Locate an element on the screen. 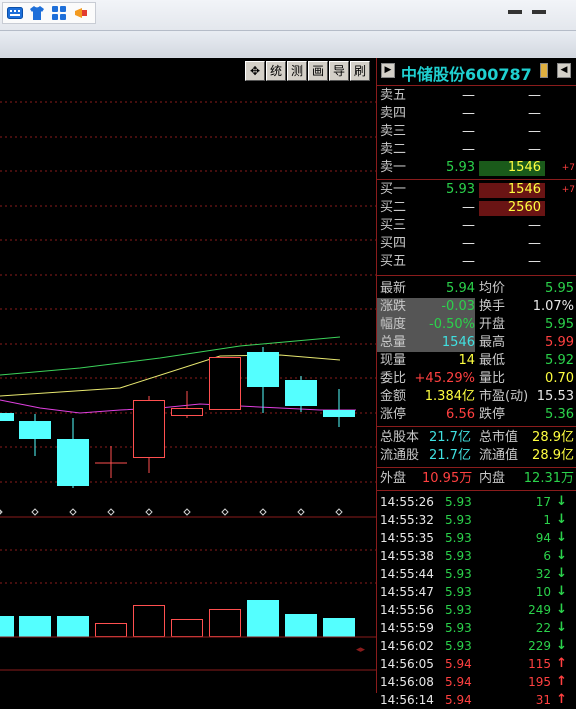 This screenshot has height=709, width=576. bid-label: 买五 is located at coordinates (393, 261).